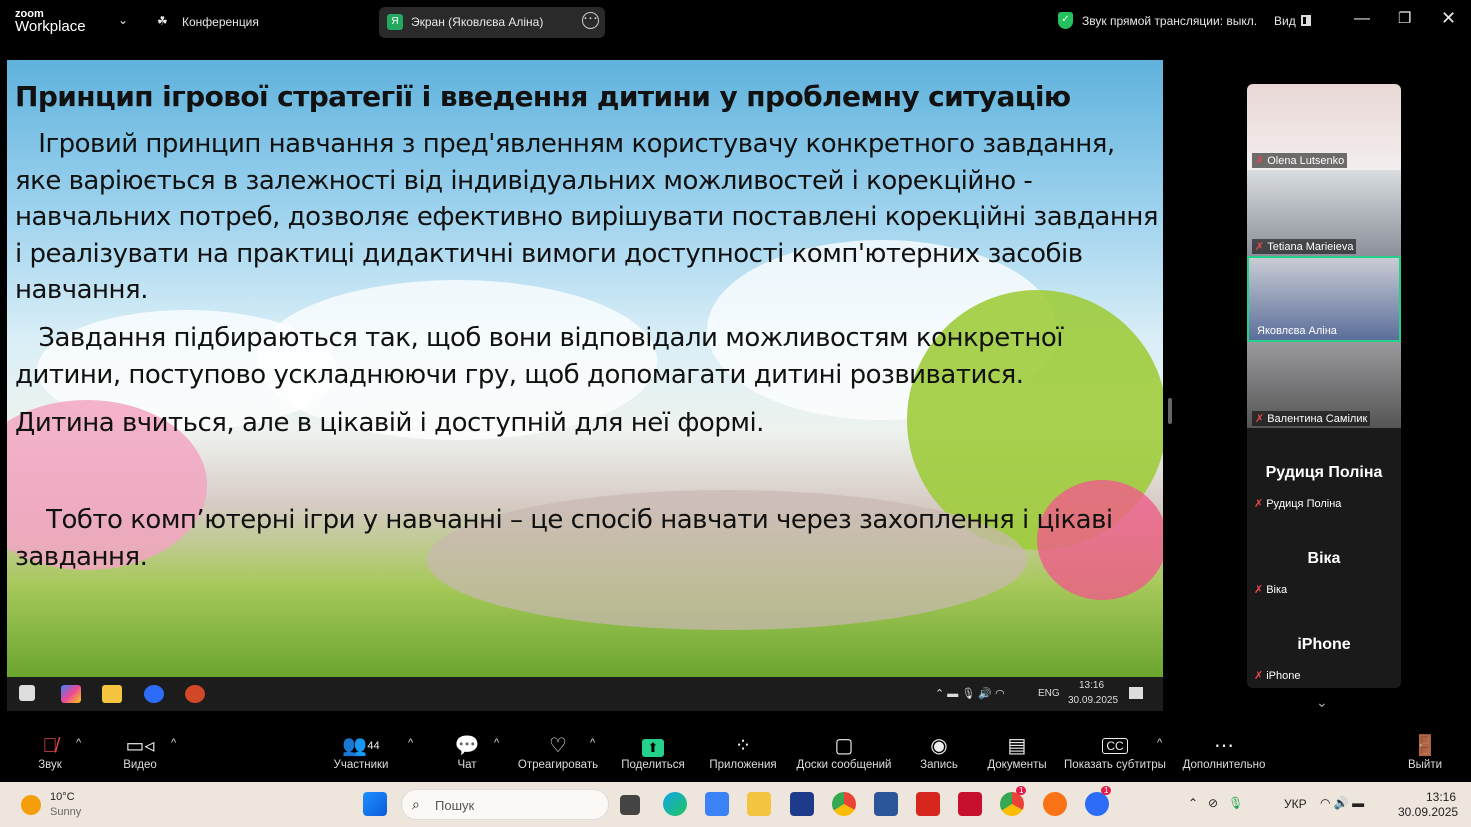 This screenshot has width=1471, height=827. Describe the element at coordinates (1170, 411) in the screenshot. I see `panel-resize-handle` at that location.